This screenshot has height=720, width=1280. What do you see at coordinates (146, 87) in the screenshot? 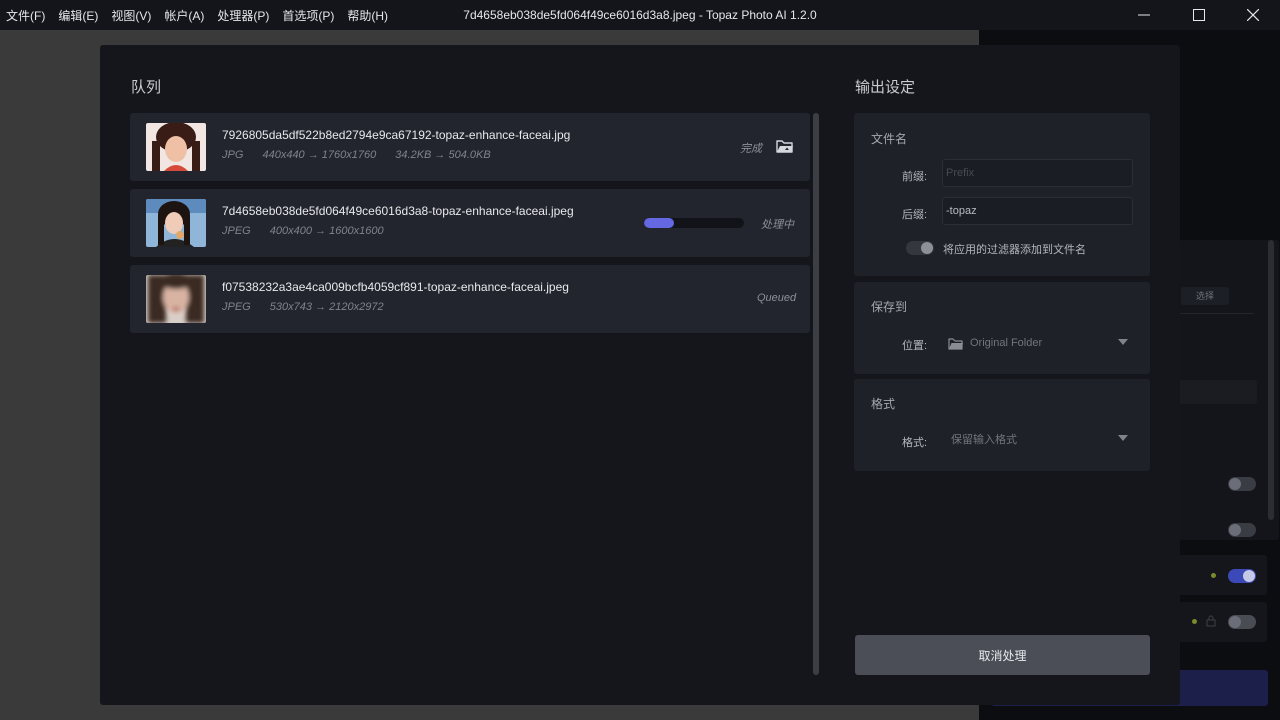
I see `queue-title: 队列` at bounding box center [146, 87].